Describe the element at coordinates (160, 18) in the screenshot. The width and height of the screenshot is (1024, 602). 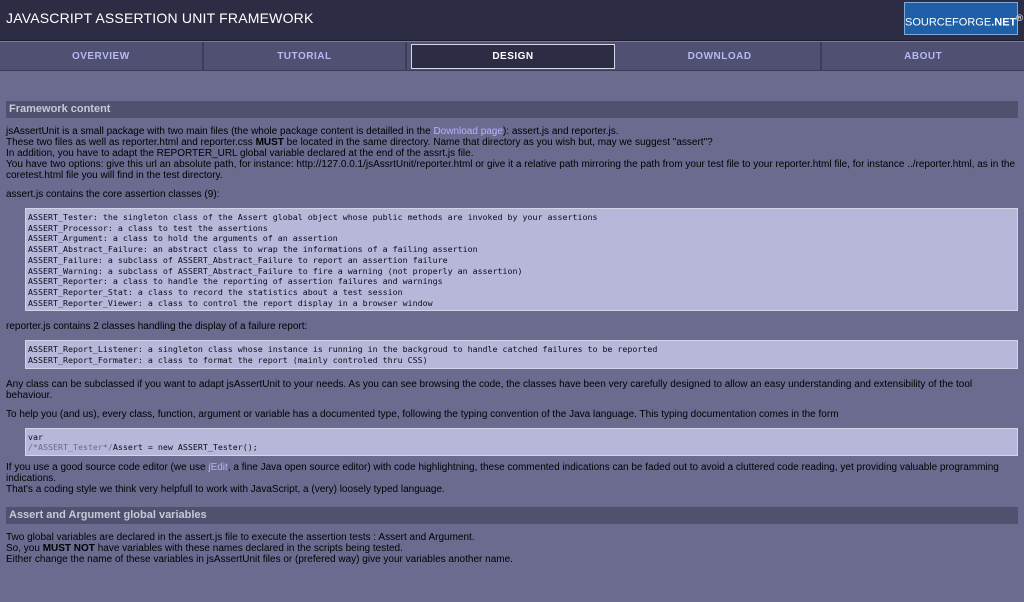
I see `site-title: JAVASCRIPT ASSERTION UNIT FRAMEWORK` at that location.